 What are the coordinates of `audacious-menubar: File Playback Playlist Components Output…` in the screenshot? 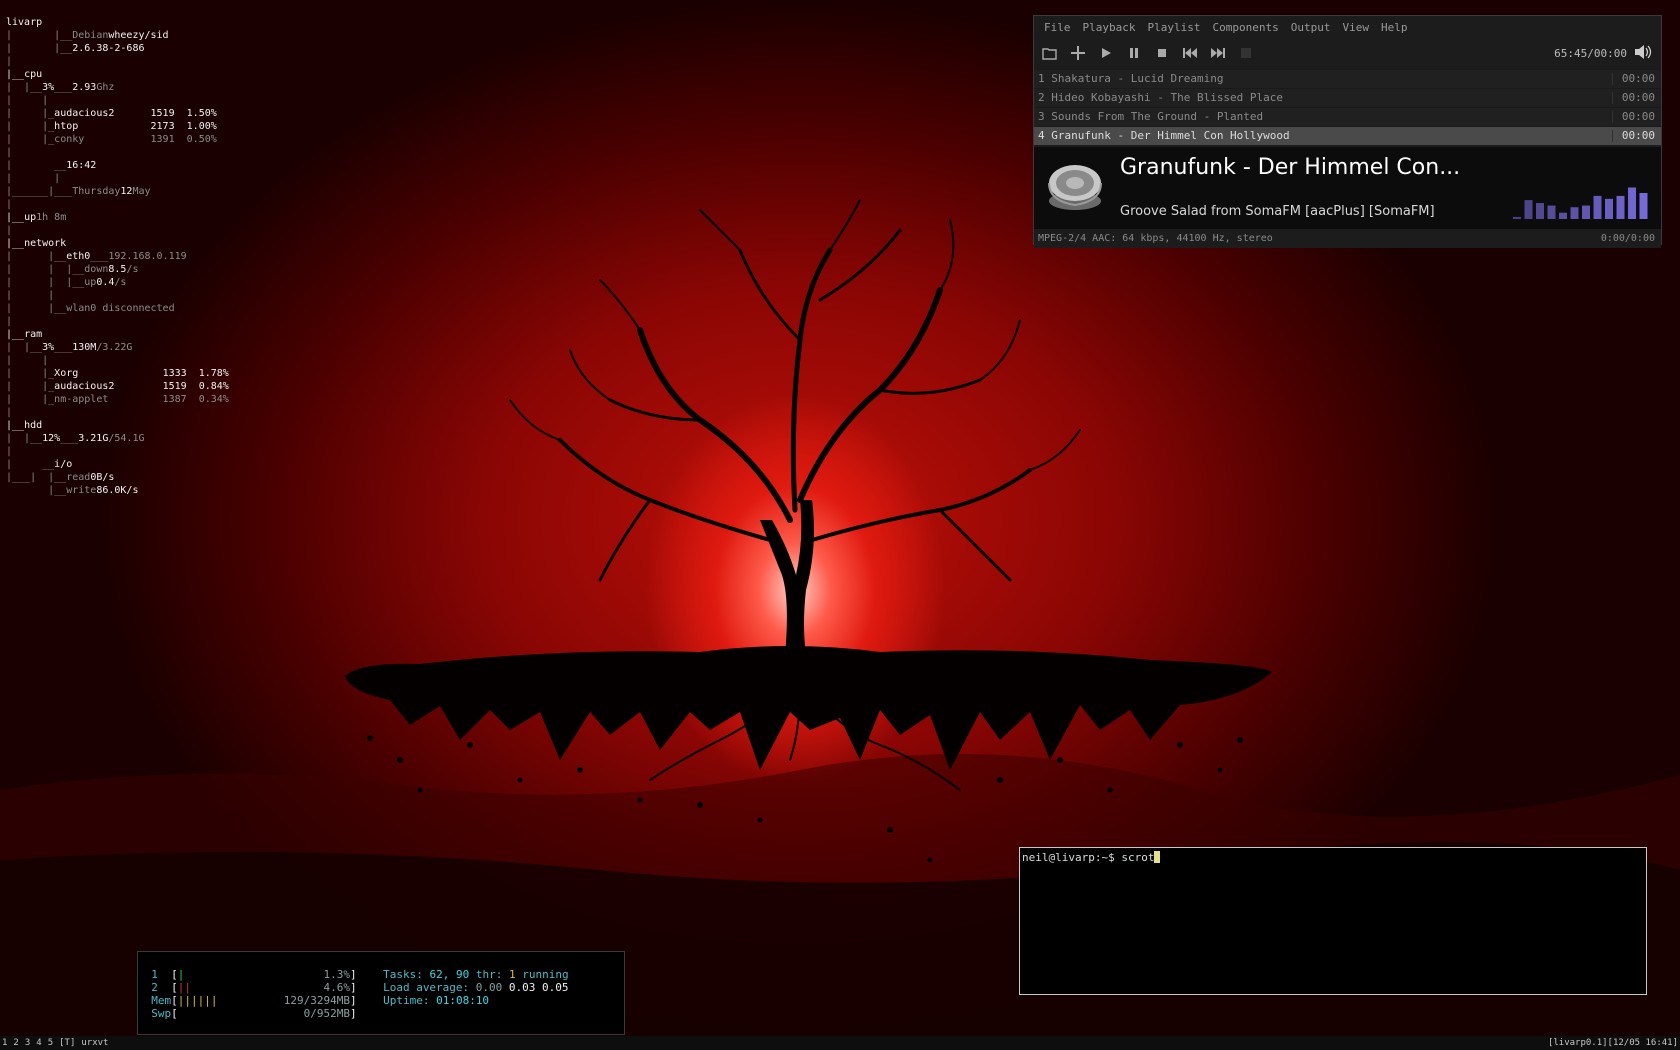 It's located at (1347, 27).